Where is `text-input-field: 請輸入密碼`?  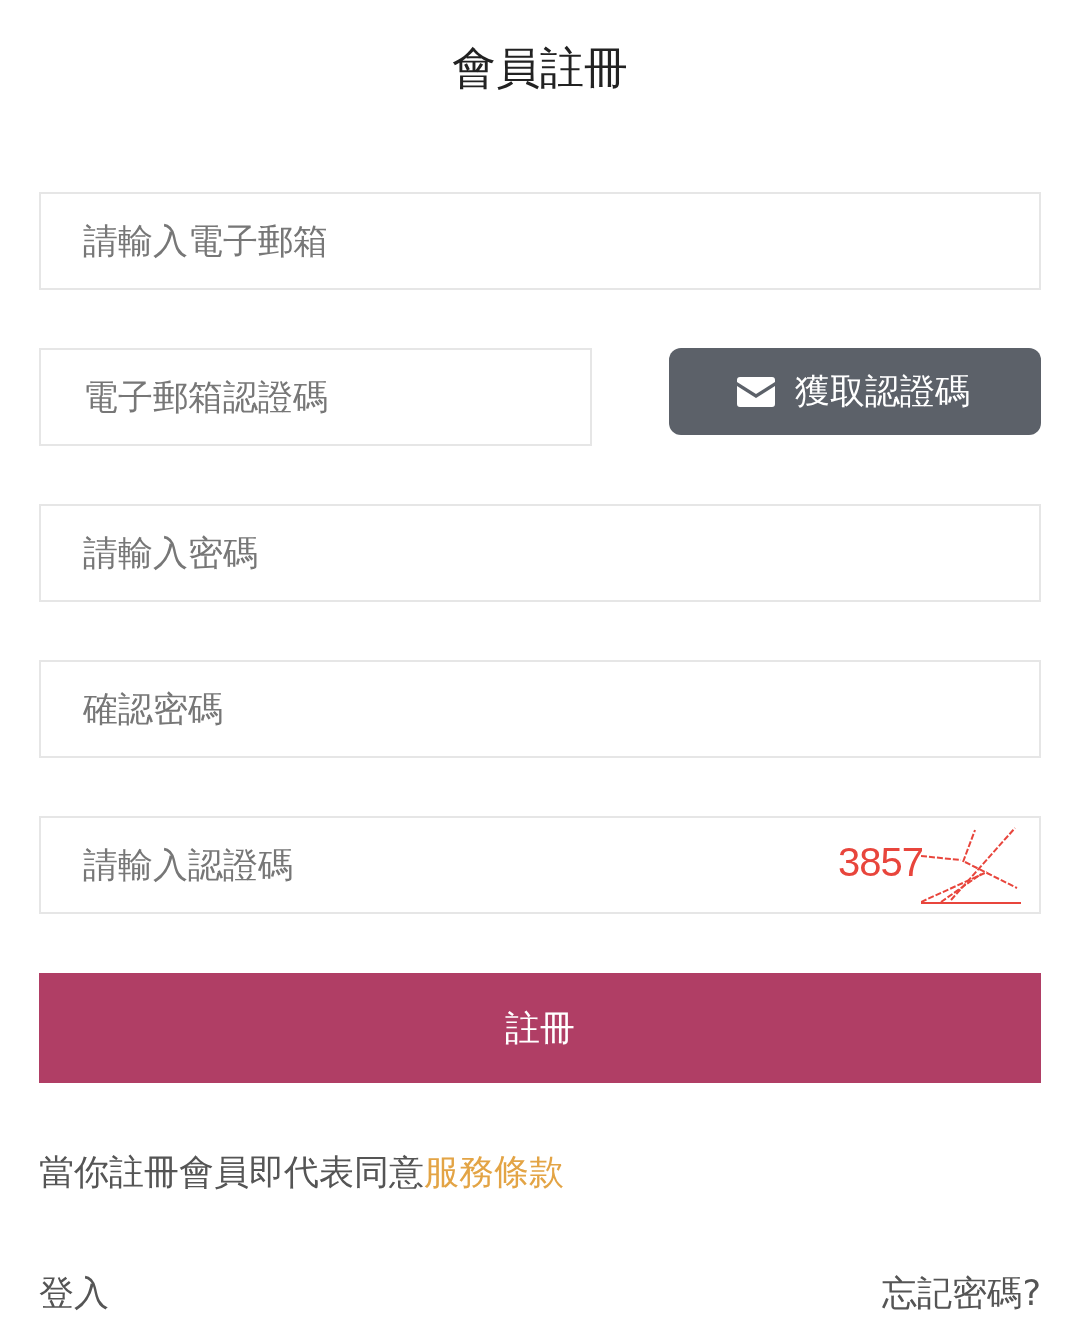 text-input-field: 請輸入密碼 is located at coordinates (540, 553).